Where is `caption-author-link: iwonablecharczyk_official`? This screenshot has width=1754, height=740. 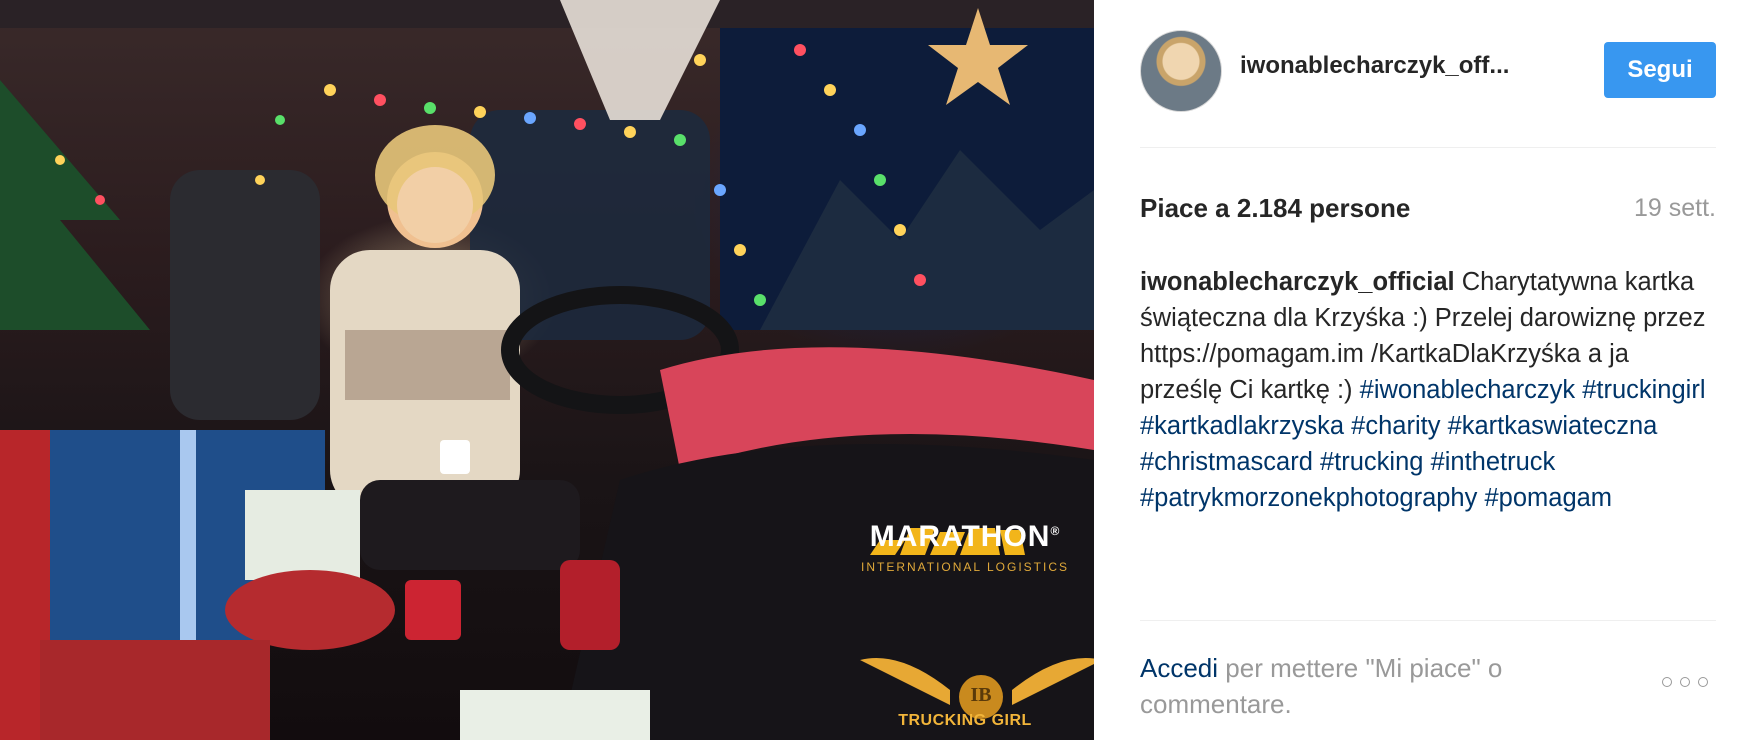
caption-author-link: iwonablecharczyk_official is located at coordinates (1297, 282).